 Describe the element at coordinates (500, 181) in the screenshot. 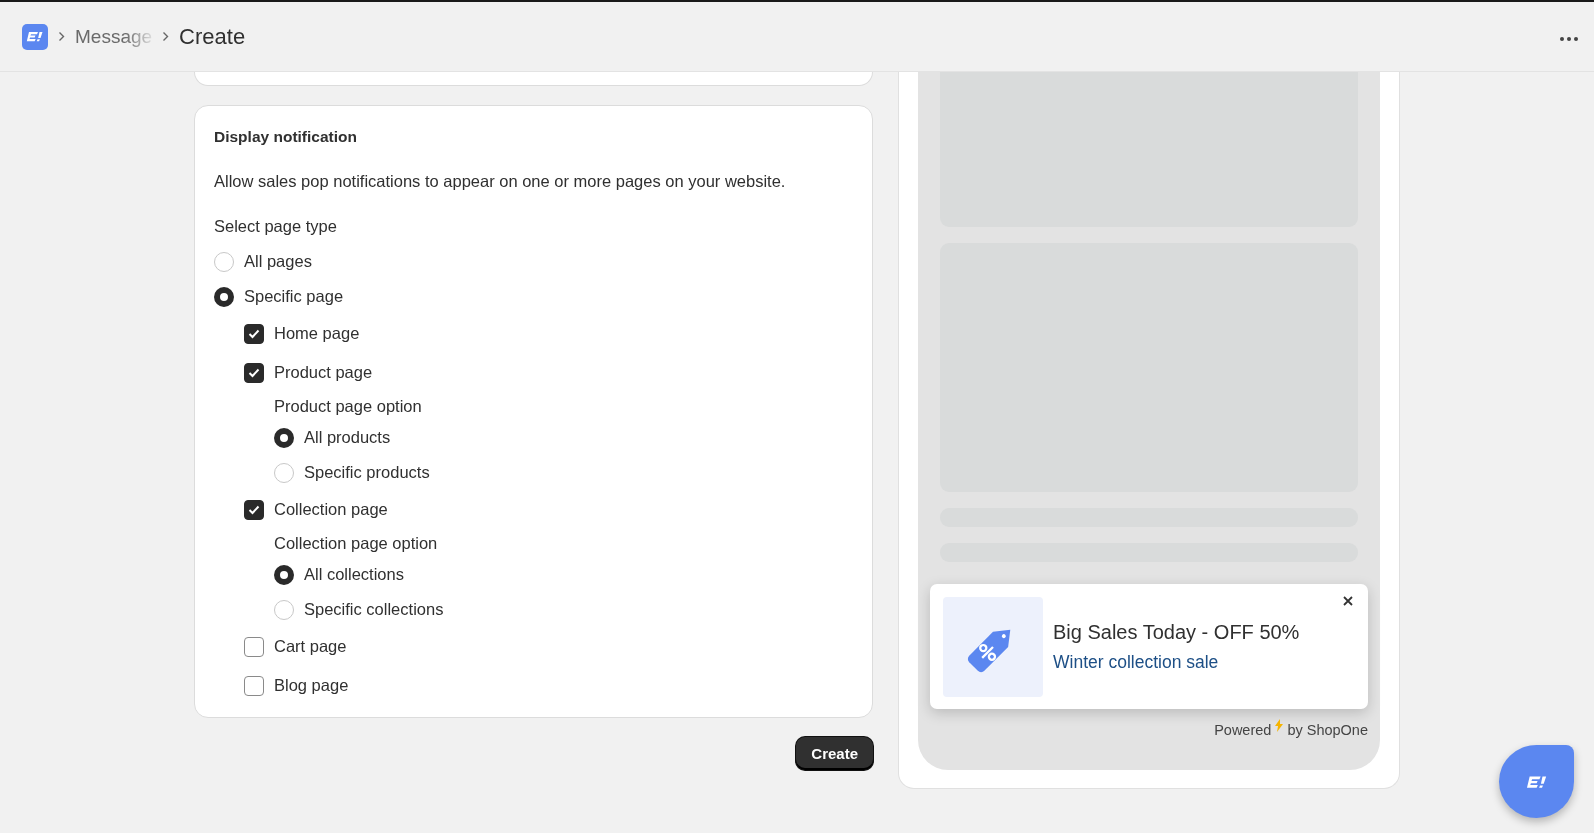

I see `card-description: Allow sales pop notifications to appear on one or more pages on your website.` at that location.